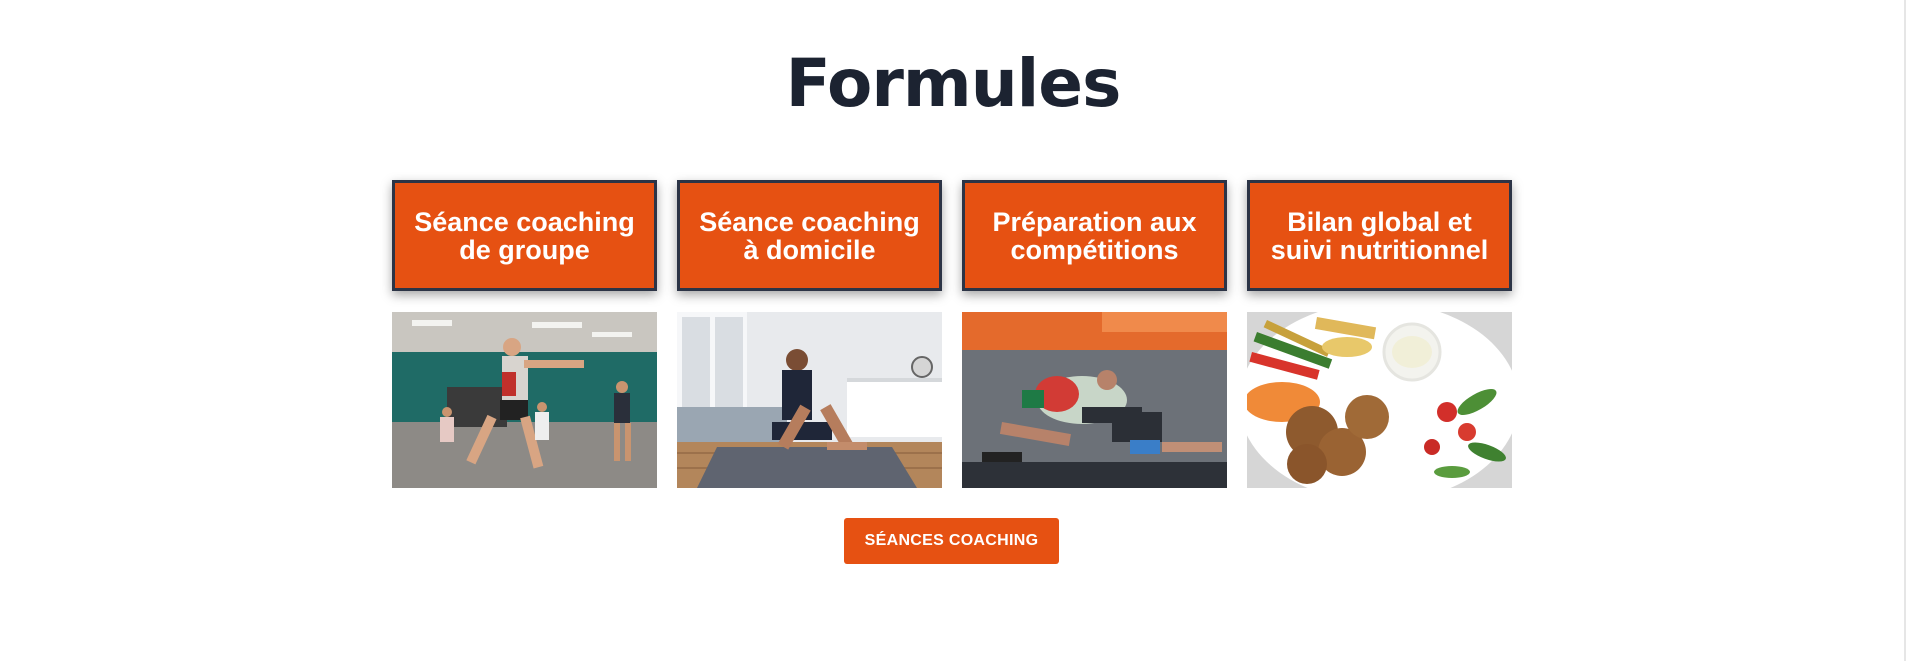  I want to click on group-fitness-image, so click(524, 400).